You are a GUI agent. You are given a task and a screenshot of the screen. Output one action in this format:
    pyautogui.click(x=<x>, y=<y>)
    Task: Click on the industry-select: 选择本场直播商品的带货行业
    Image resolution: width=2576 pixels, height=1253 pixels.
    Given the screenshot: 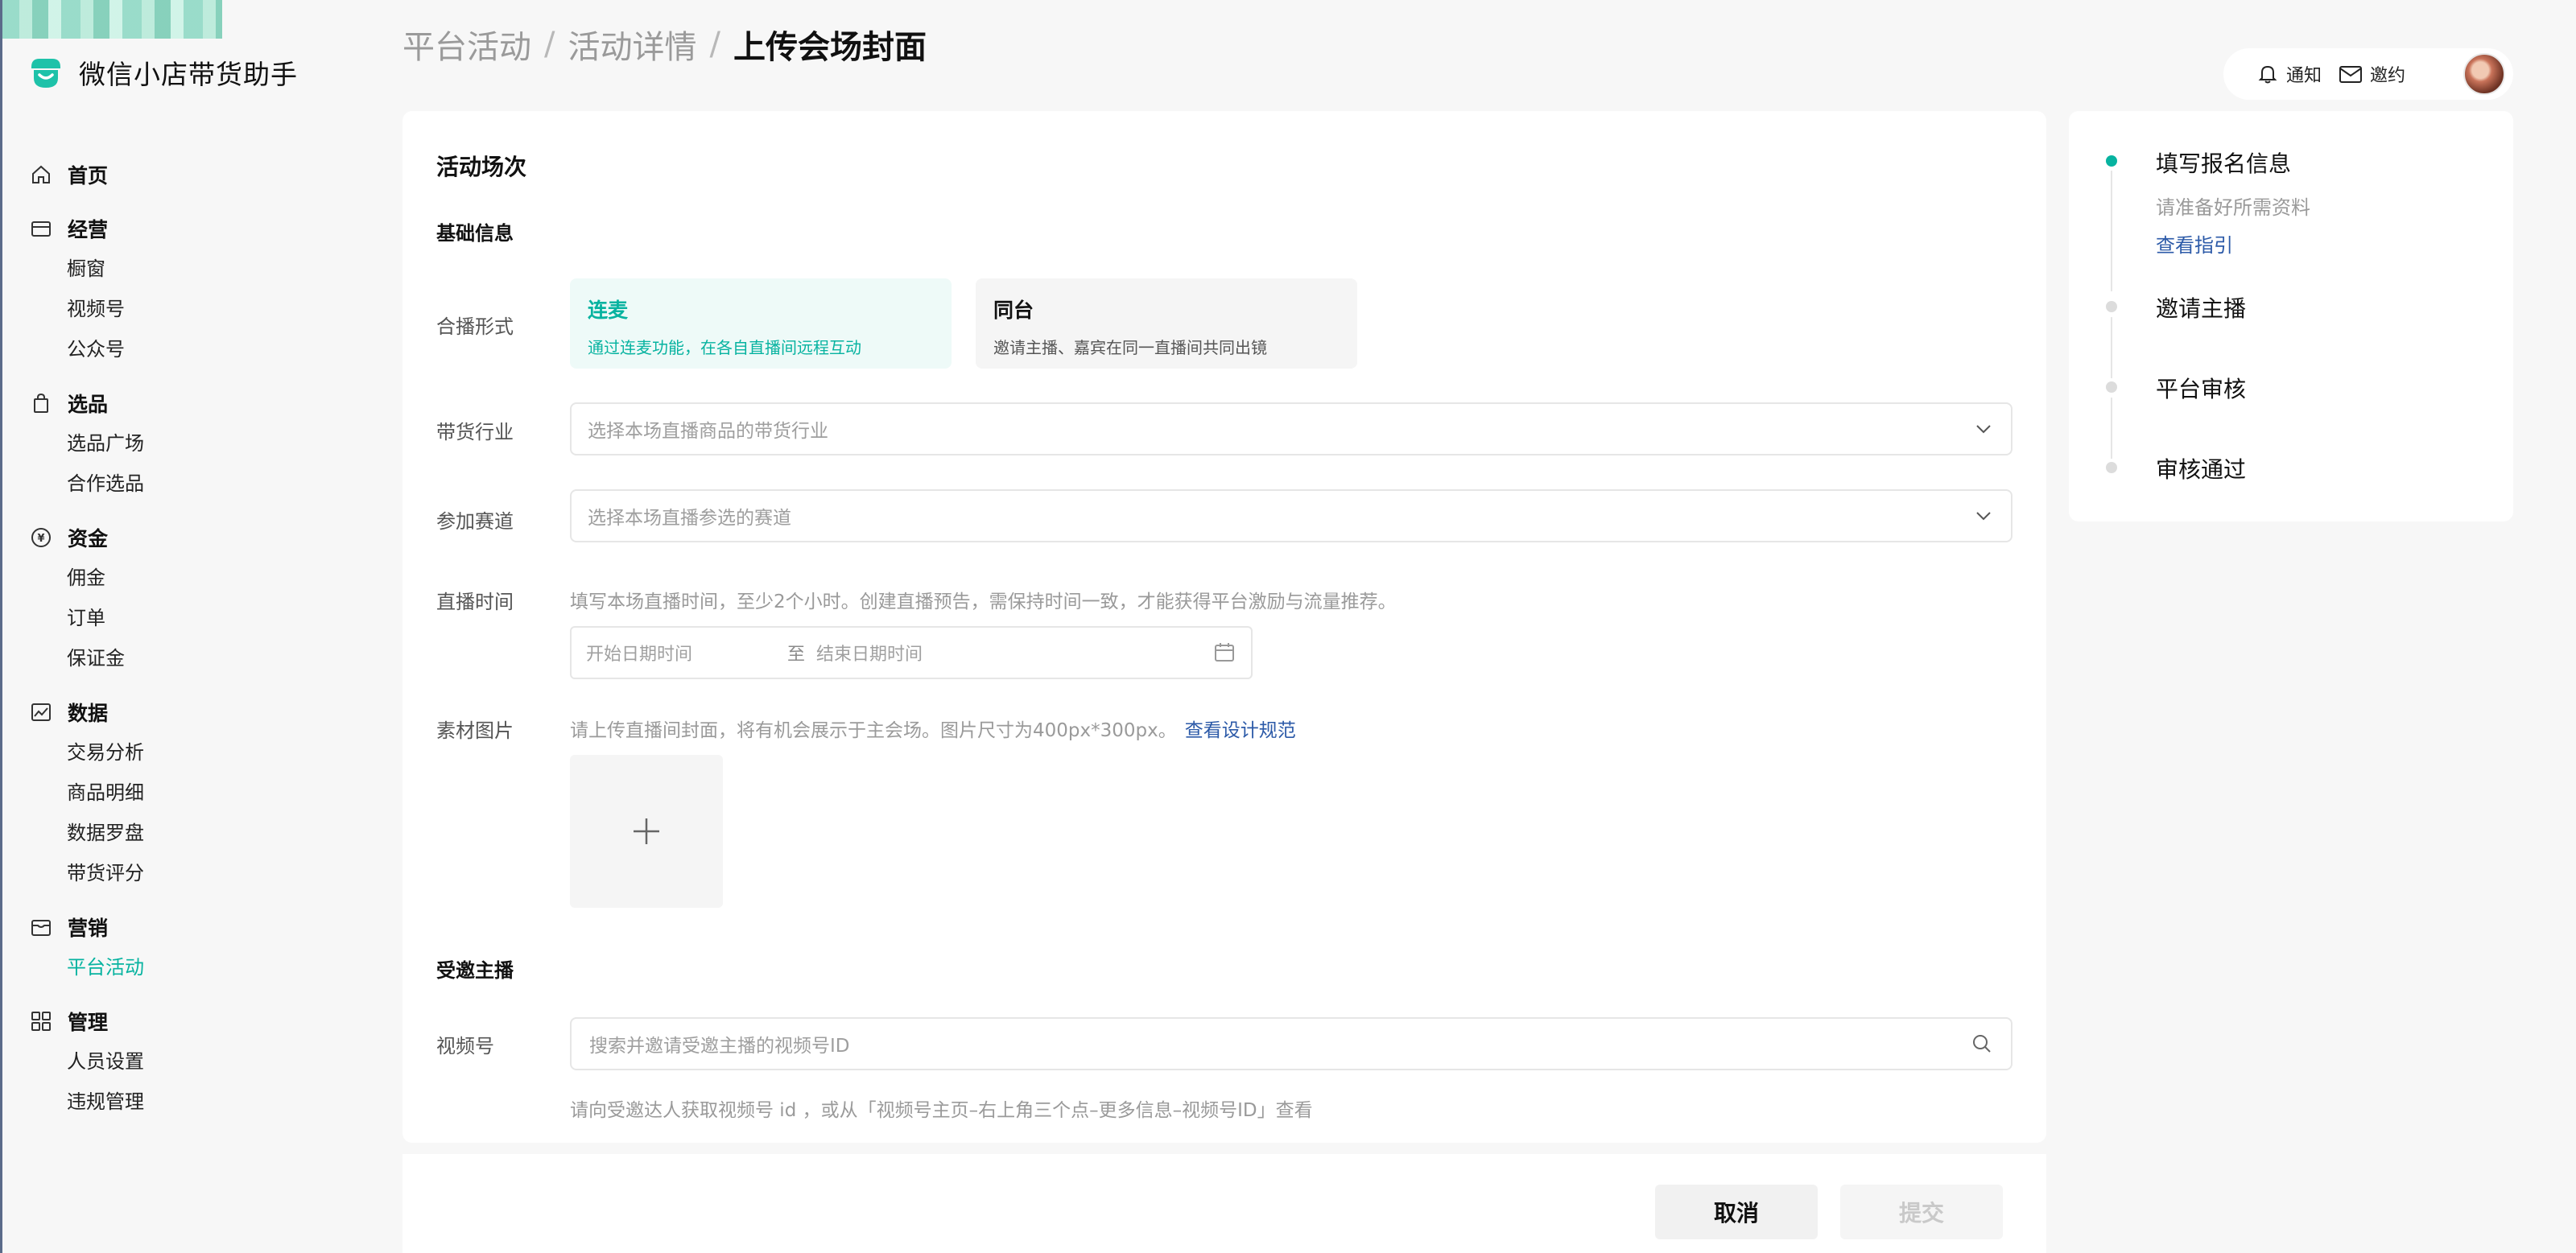 What is the action you would take?
    pyautogui.click(x=1291, y=428)
    